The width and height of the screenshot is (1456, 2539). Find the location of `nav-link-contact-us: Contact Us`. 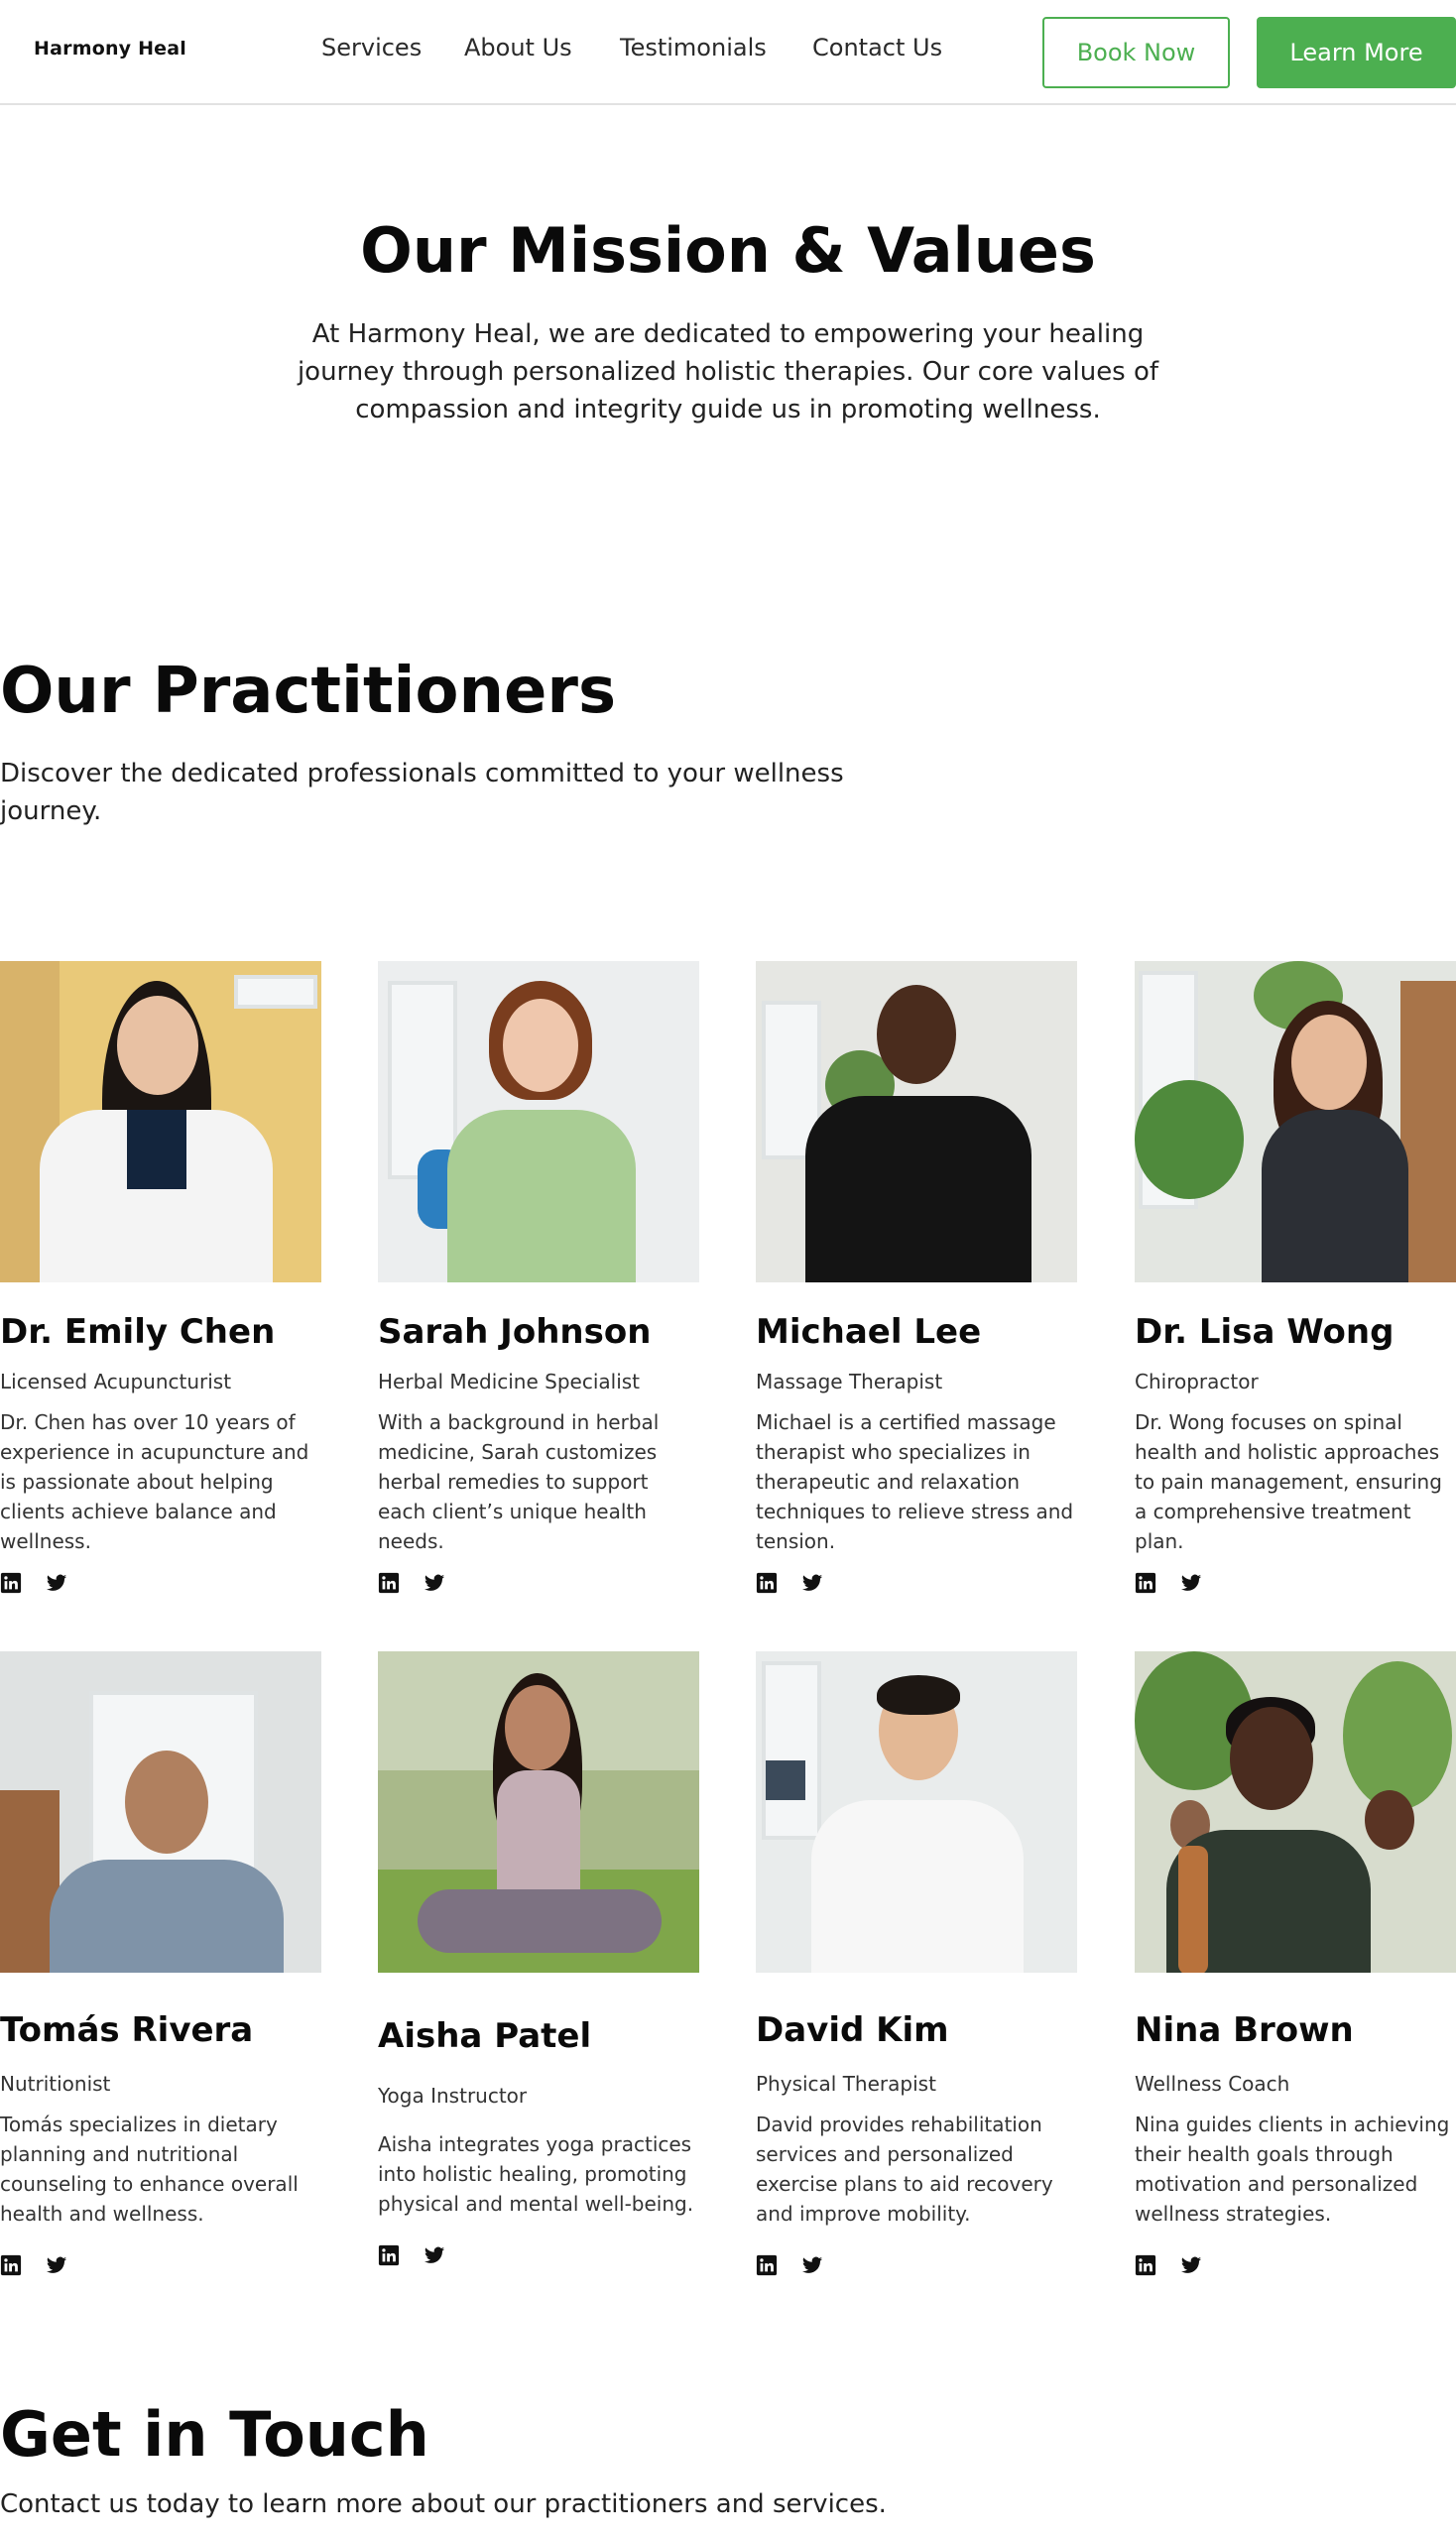

nav-link-contact-us: Contact Us is located at coordinates (877, 48).